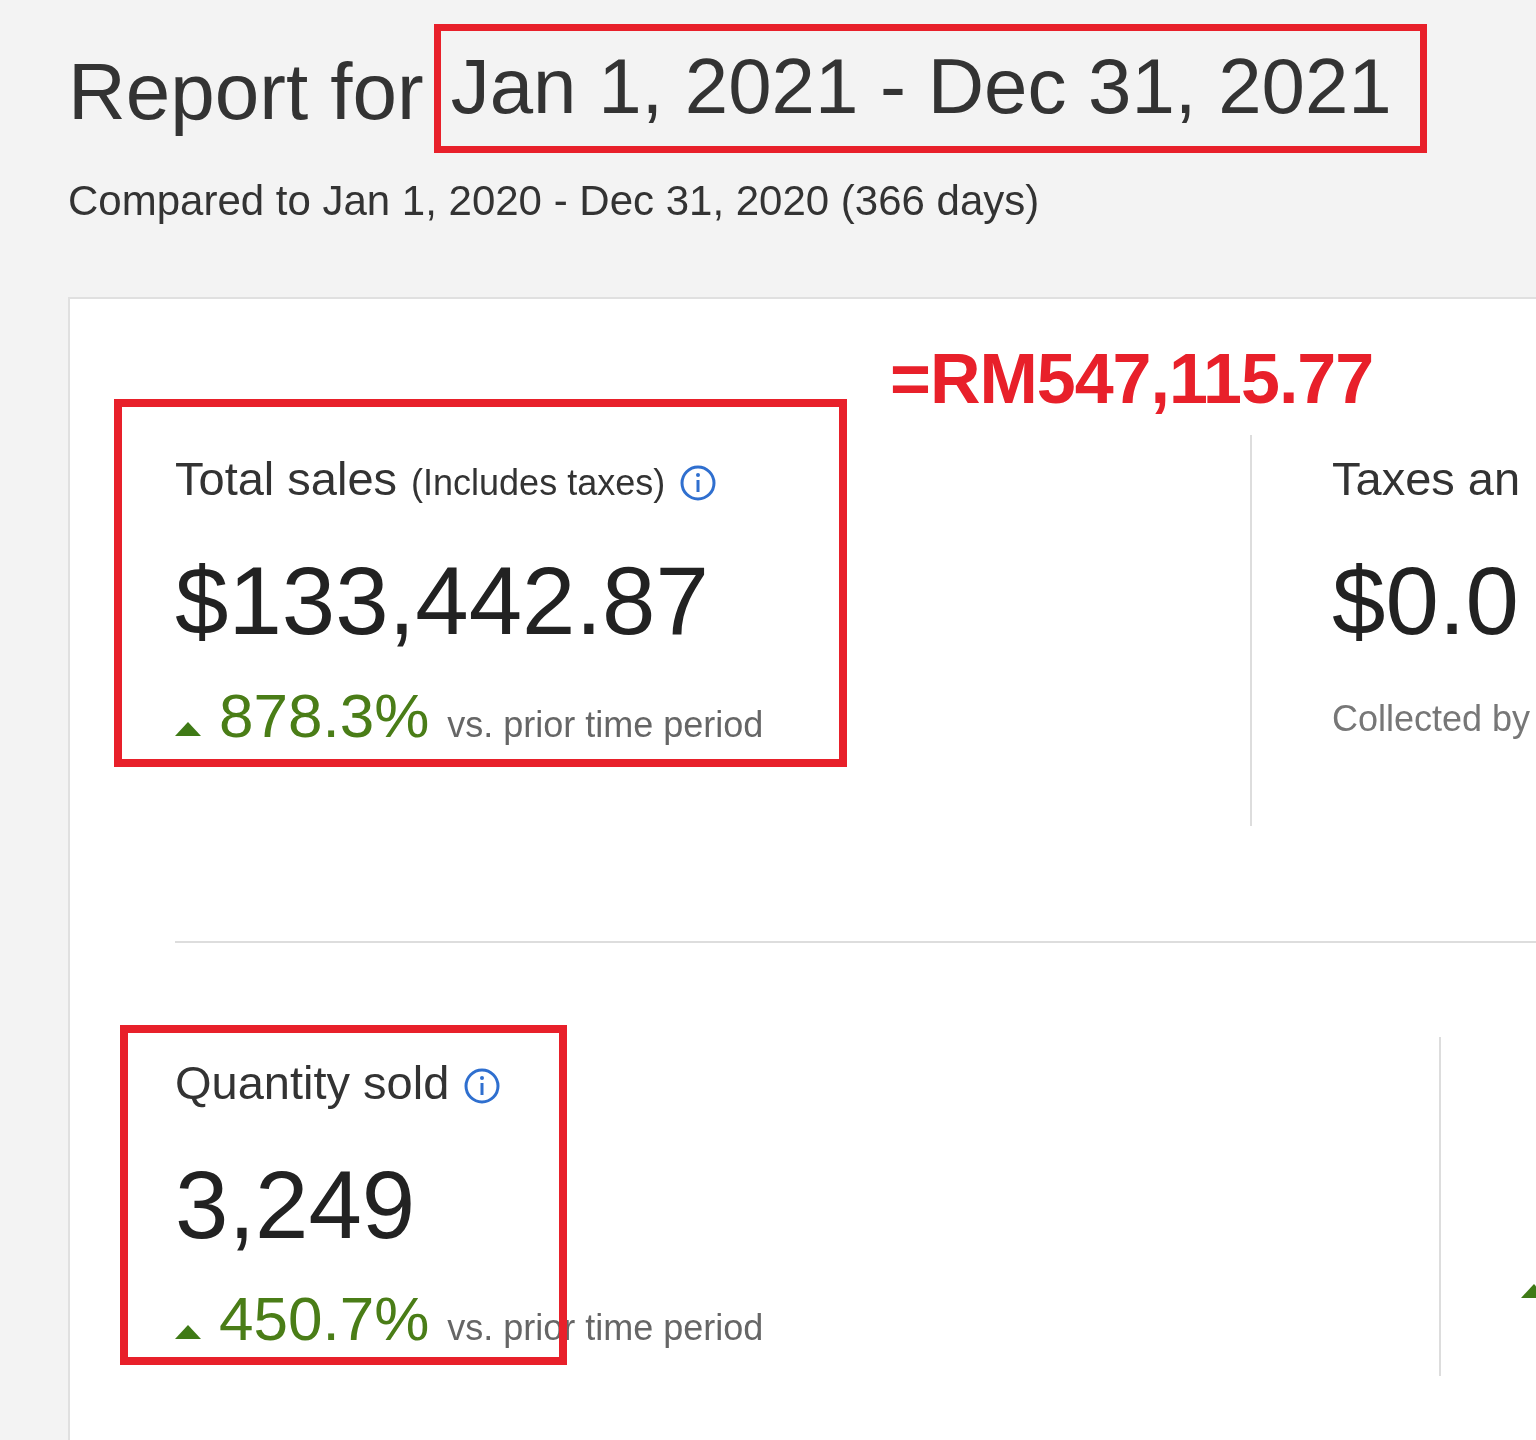  What do you see at coordinates (324, 715) in the screenshot?
I see `change-percent: 878.3%` at bounding box center [324, 715].